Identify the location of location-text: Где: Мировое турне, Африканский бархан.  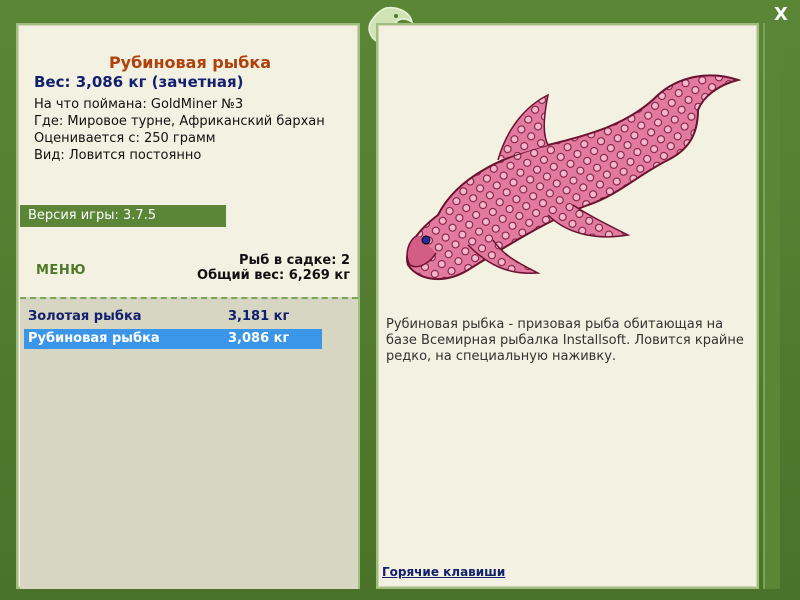
(179, 121).